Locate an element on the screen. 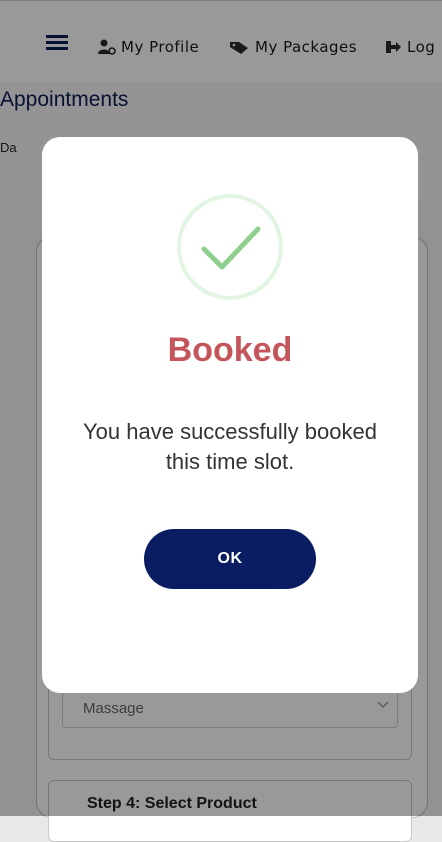 The width and height of the screenshot is (442, 842). modal-title: Booked is located at coordinates (230, 350).